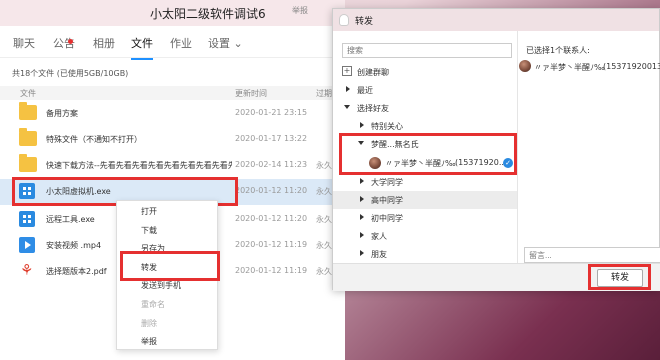 The width and height of the screenshot is (660, 360). What do you see at coordinates (425, 182) in the screenshot?
I see `tree-item-university: 大学同学` at bounding box center [425, 182].